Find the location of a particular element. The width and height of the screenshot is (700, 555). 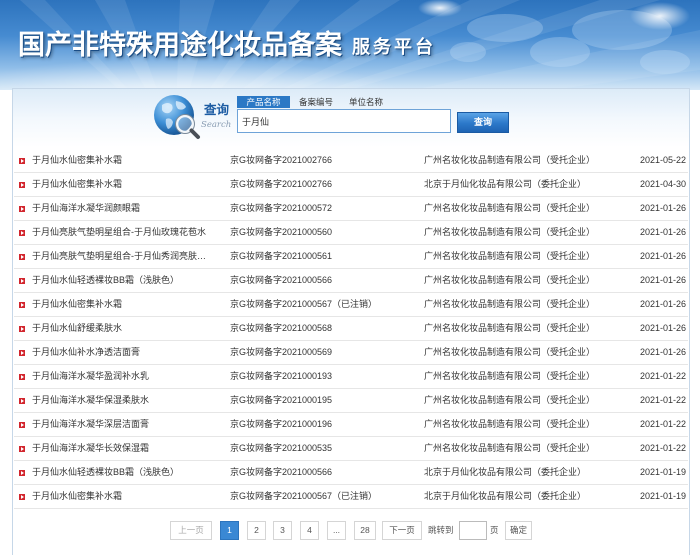

record-date: 2021-04-30 is located at coordinates (662, 184).